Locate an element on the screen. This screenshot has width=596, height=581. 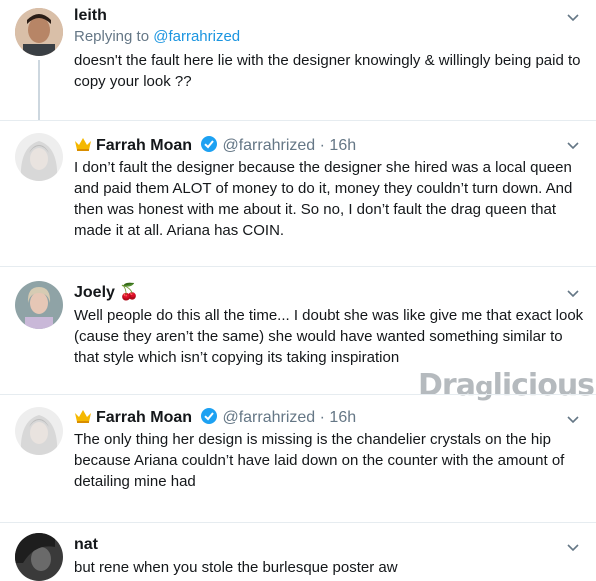
mention-link: @farrahrized is located at coordinates (196, 36).